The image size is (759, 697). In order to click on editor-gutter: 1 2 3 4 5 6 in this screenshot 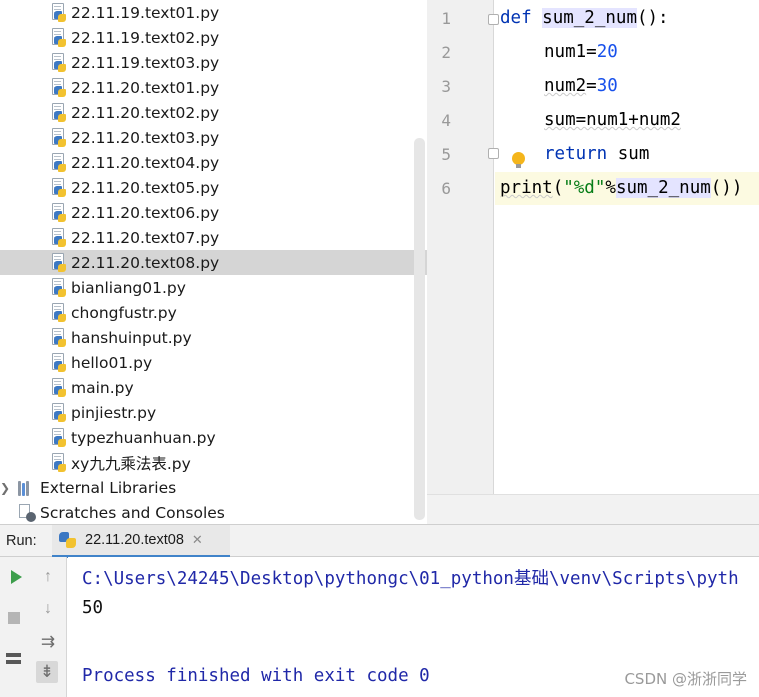, I will do `click(476, 247)`.